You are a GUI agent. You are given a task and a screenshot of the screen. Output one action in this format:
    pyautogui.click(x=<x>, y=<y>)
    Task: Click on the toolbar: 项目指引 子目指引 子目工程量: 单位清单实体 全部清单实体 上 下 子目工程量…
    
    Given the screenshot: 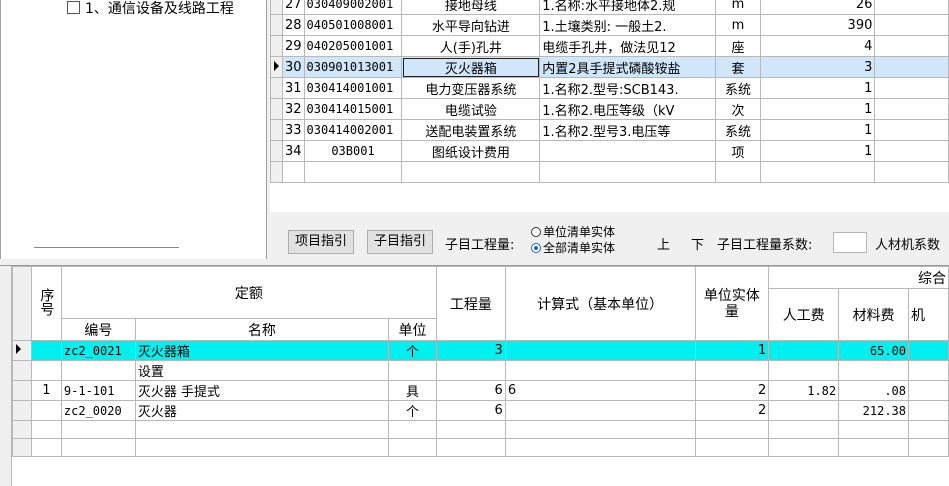 What is the action you would take?
    pyautogui.click(x=609, y=238)
    